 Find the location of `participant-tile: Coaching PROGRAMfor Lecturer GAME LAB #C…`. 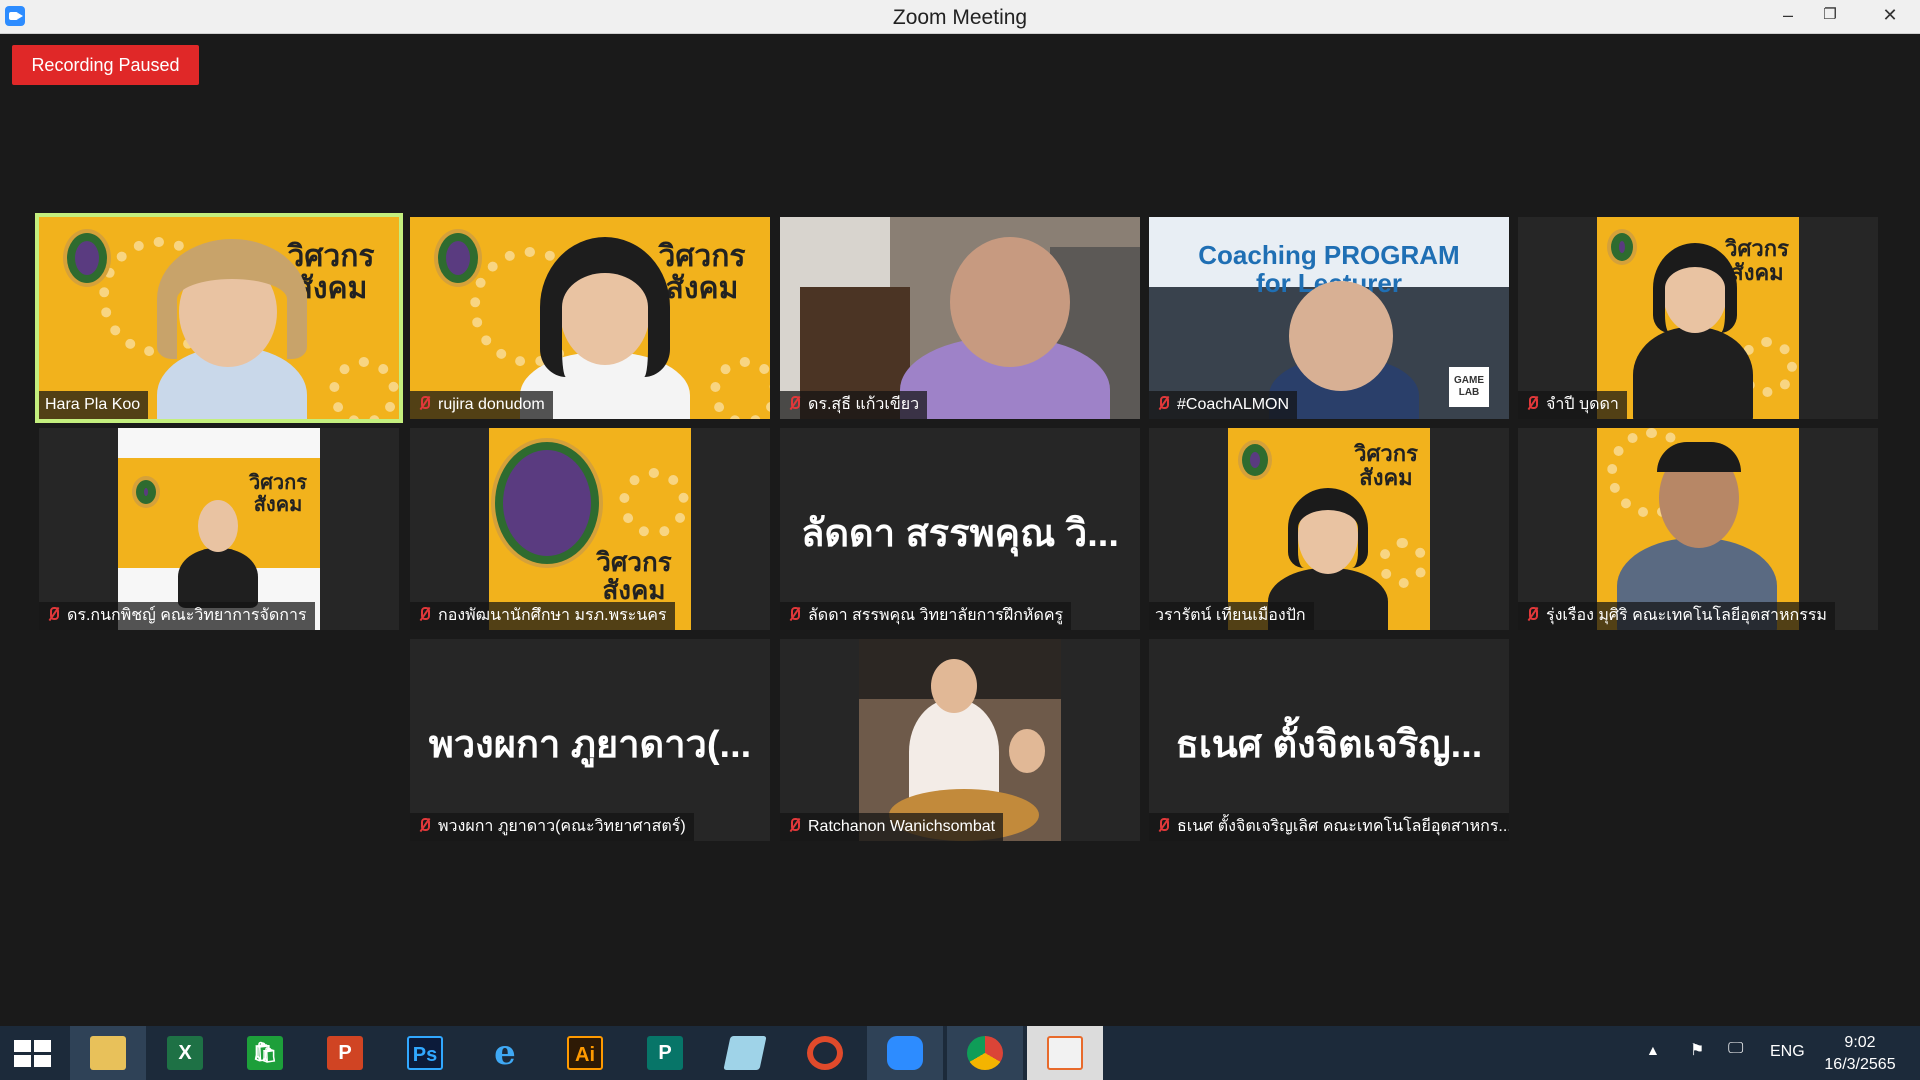

participant-tile: Coaching PROGRAMfor Lecturer GAME LAB #C… is located at coordinates (1329, 318).